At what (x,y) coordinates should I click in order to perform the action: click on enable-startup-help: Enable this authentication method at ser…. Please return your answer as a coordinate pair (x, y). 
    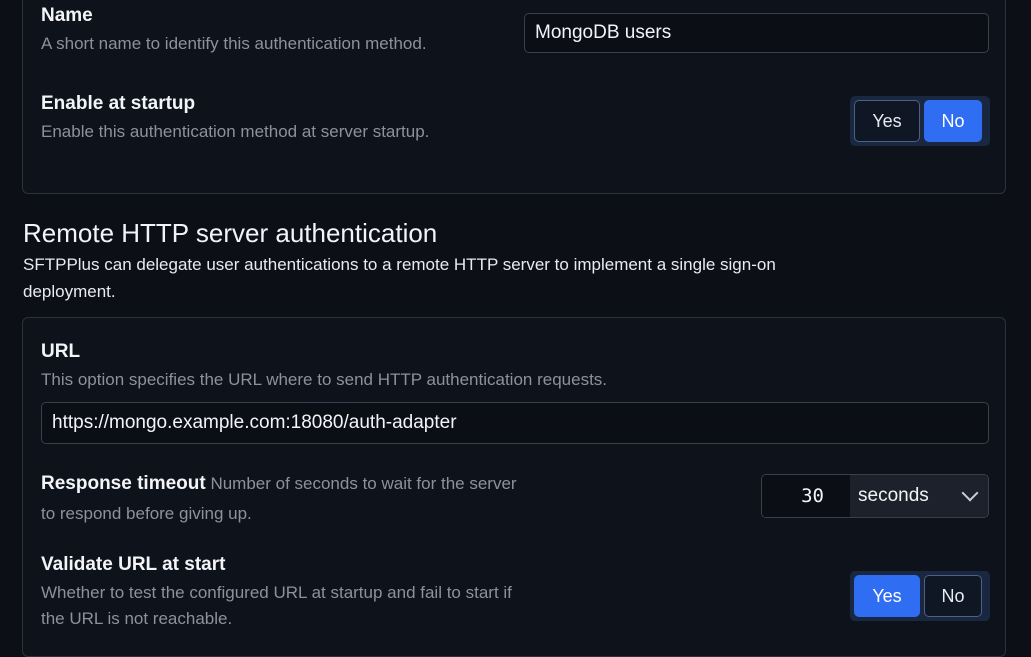
    Looking at the image, I should click on (235, 131).